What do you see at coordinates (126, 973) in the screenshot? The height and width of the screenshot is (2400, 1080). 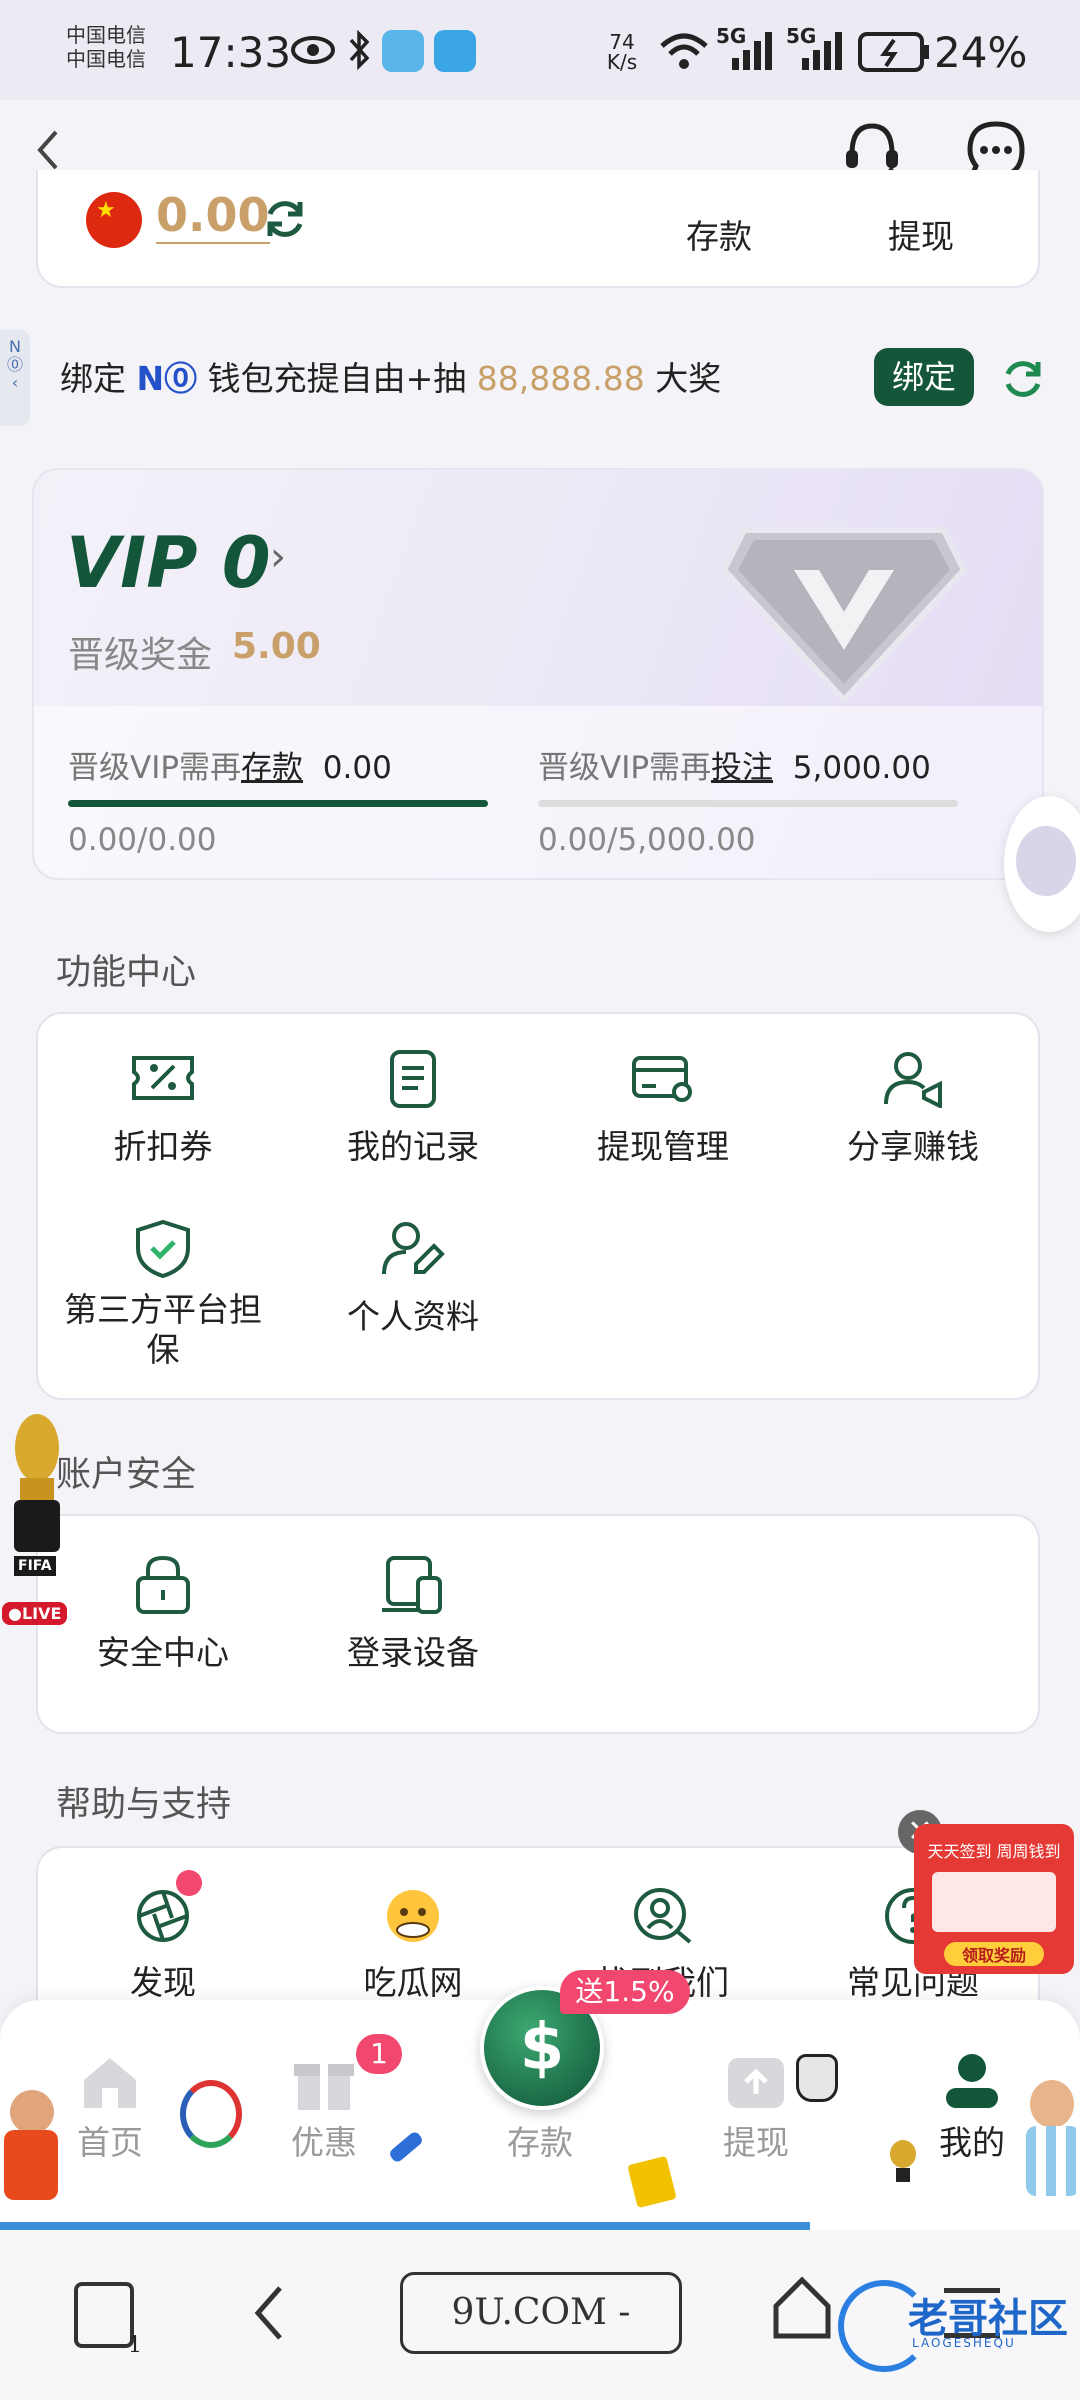 I see `functions-title: 功能中心` at bounding box center [126, 973].